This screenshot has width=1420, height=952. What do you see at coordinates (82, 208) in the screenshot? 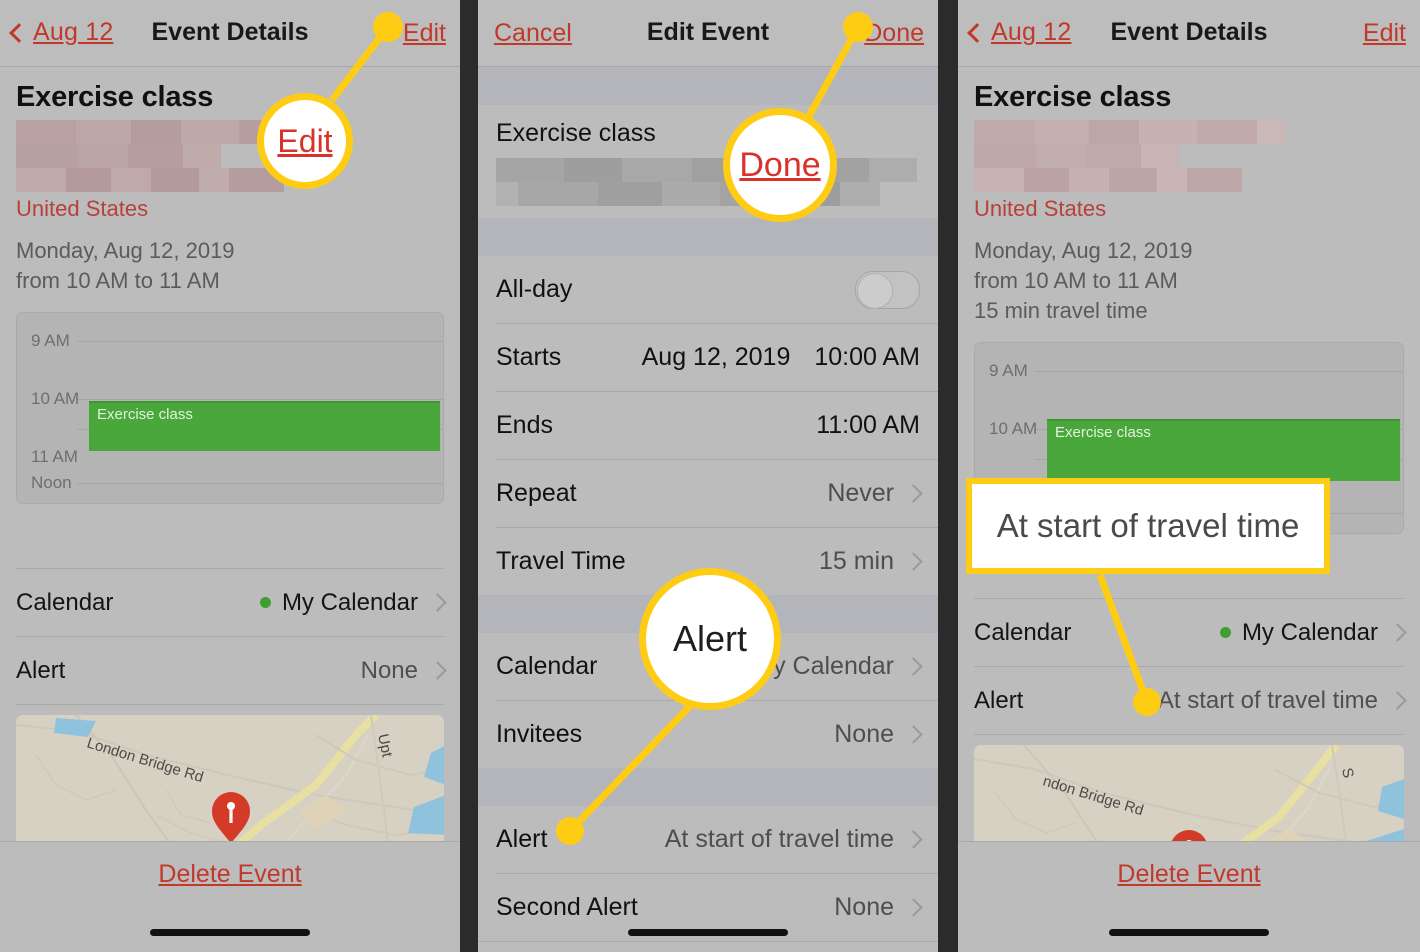
I see `event-country: United States` at bounding box center [82, 208].